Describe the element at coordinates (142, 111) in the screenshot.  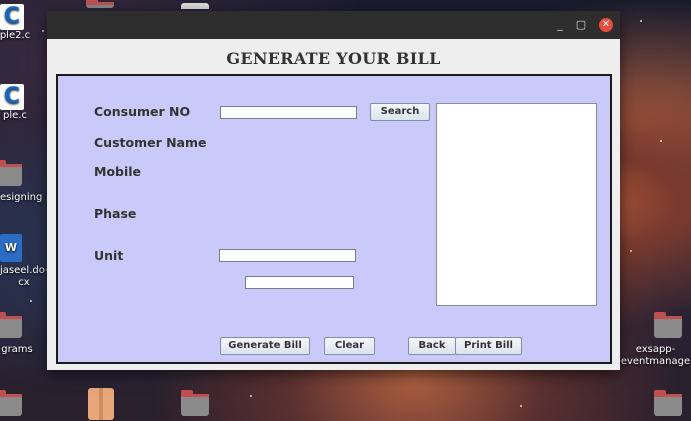
I see `consumer-no-label: Consumer NO` at that location.